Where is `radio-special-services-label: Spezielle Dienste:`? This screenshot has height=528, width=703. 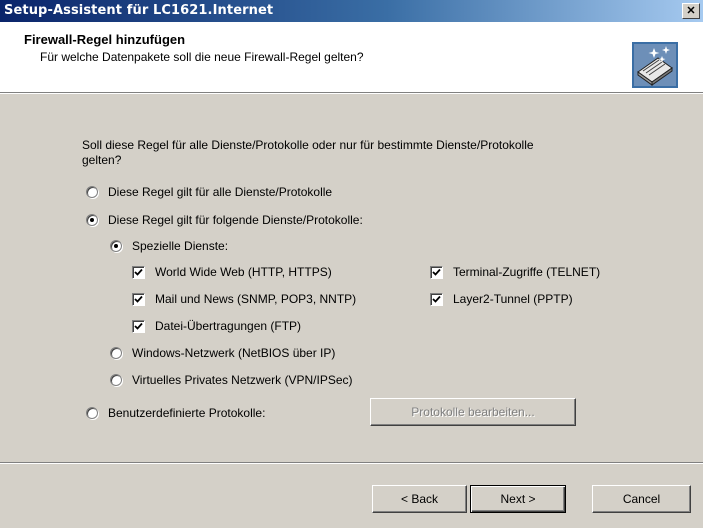 radio-special-services-label: Spezielle Dienste: is located at coordinates (180, 246).